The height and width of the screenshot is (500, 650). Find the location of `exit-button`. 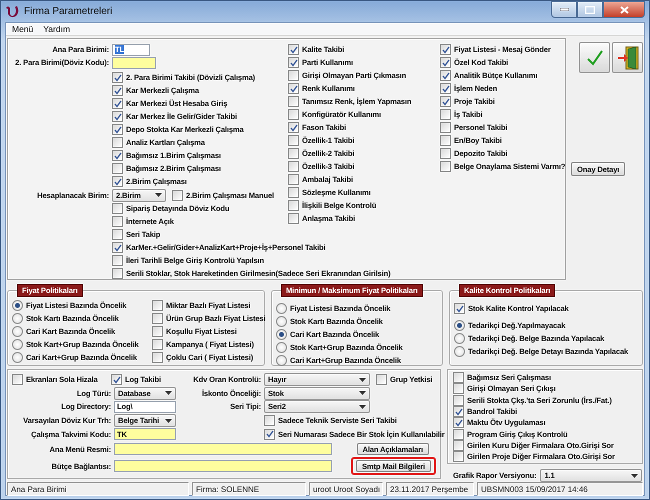

exit-button is located at coordinates (627, 57).